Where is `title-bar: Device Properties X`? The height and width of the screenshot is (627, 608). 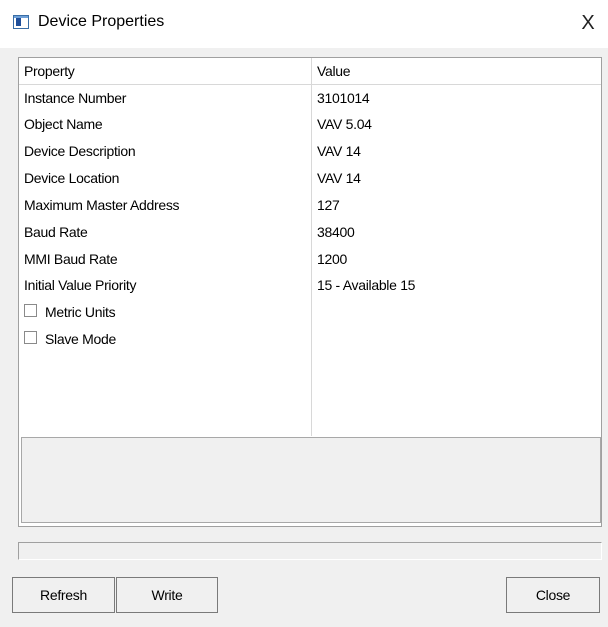 title-bar: Device Properties X is located at coordinates (304, 24).